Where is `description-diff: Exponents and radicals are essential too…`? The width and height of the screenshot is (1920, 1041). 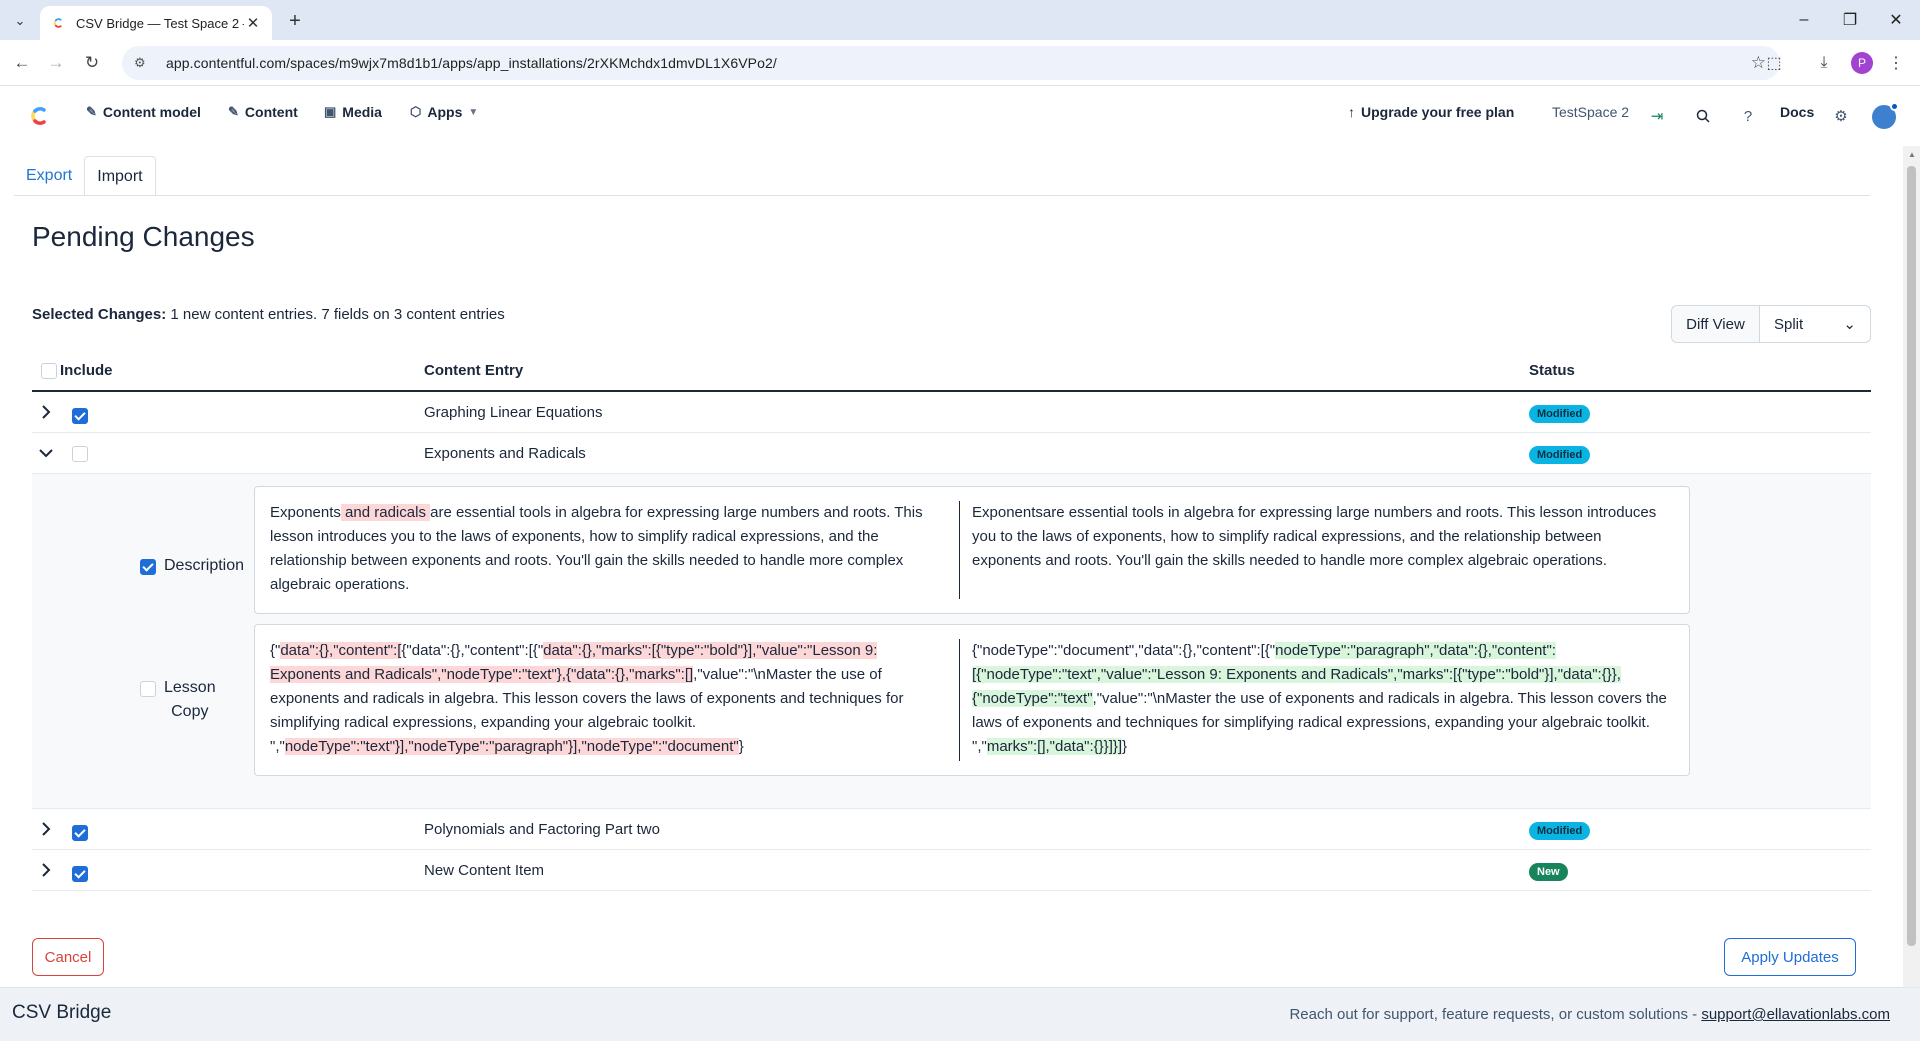
description-diff: Exponents and radicals are essential too… is located at coordinates (972, 550).